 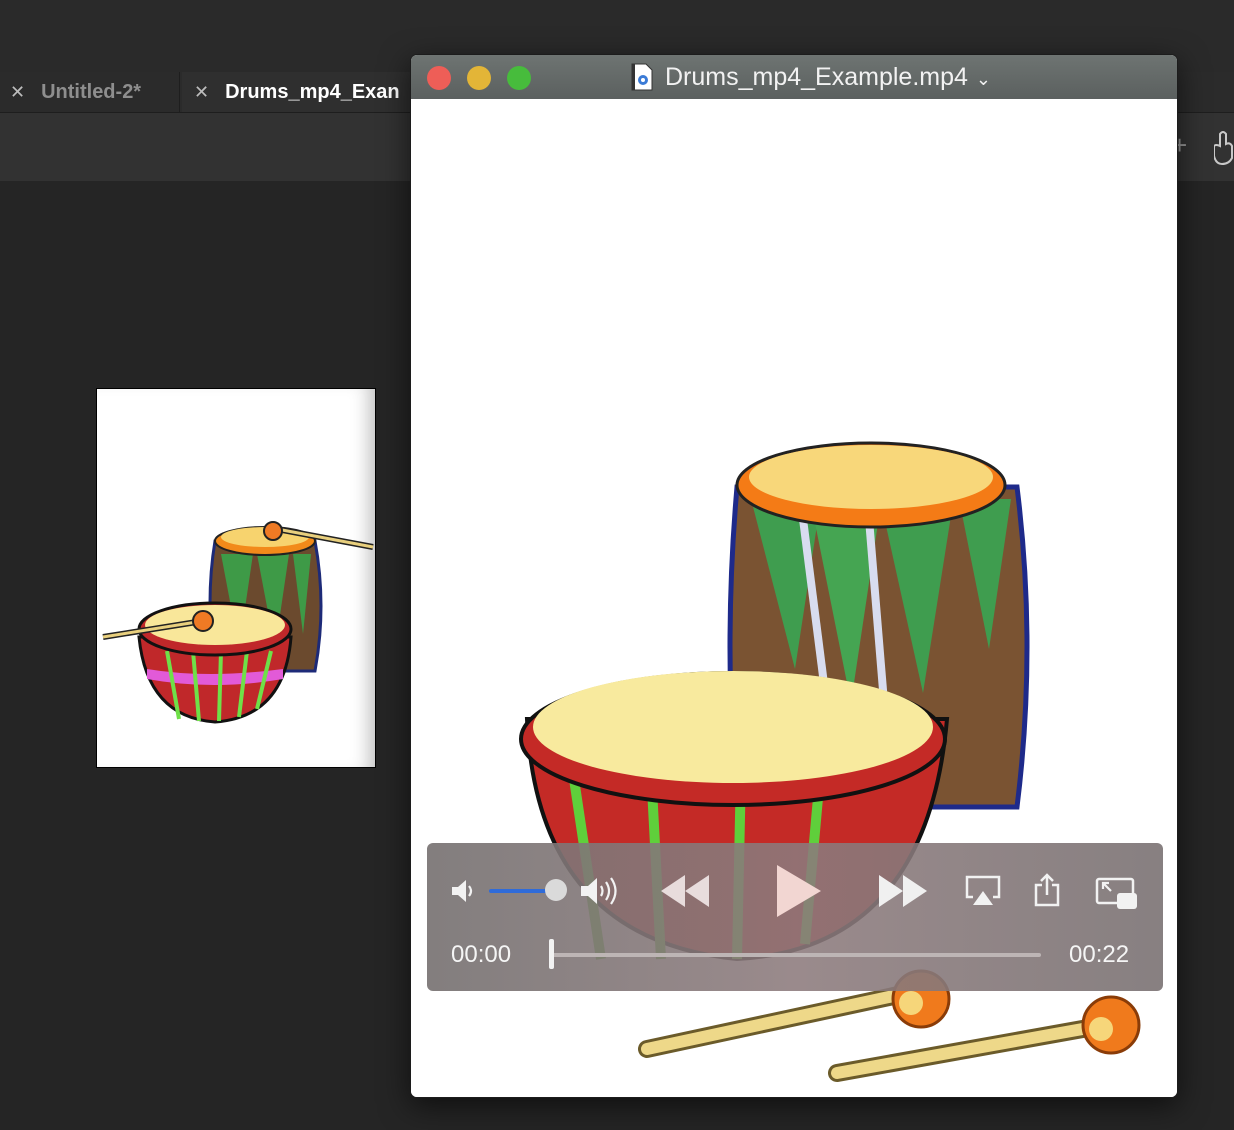 What do you see at coordinates (481, 954) in the screenshot?
I see `current-time: 00:00` at bounding box center [481, 954].